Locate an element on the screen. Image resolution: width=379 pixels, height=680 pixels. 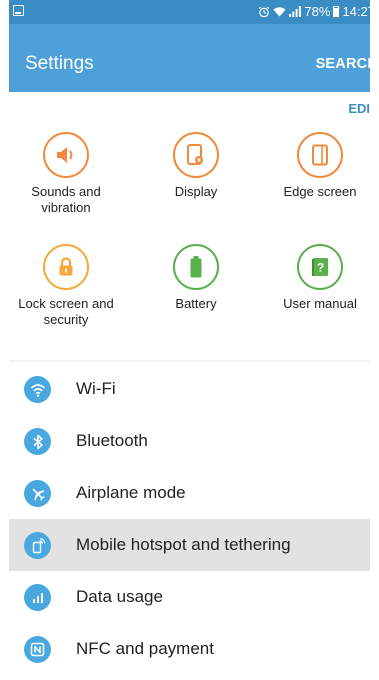
quick-item-label: Edge screen is located at coordinates (320, 191).